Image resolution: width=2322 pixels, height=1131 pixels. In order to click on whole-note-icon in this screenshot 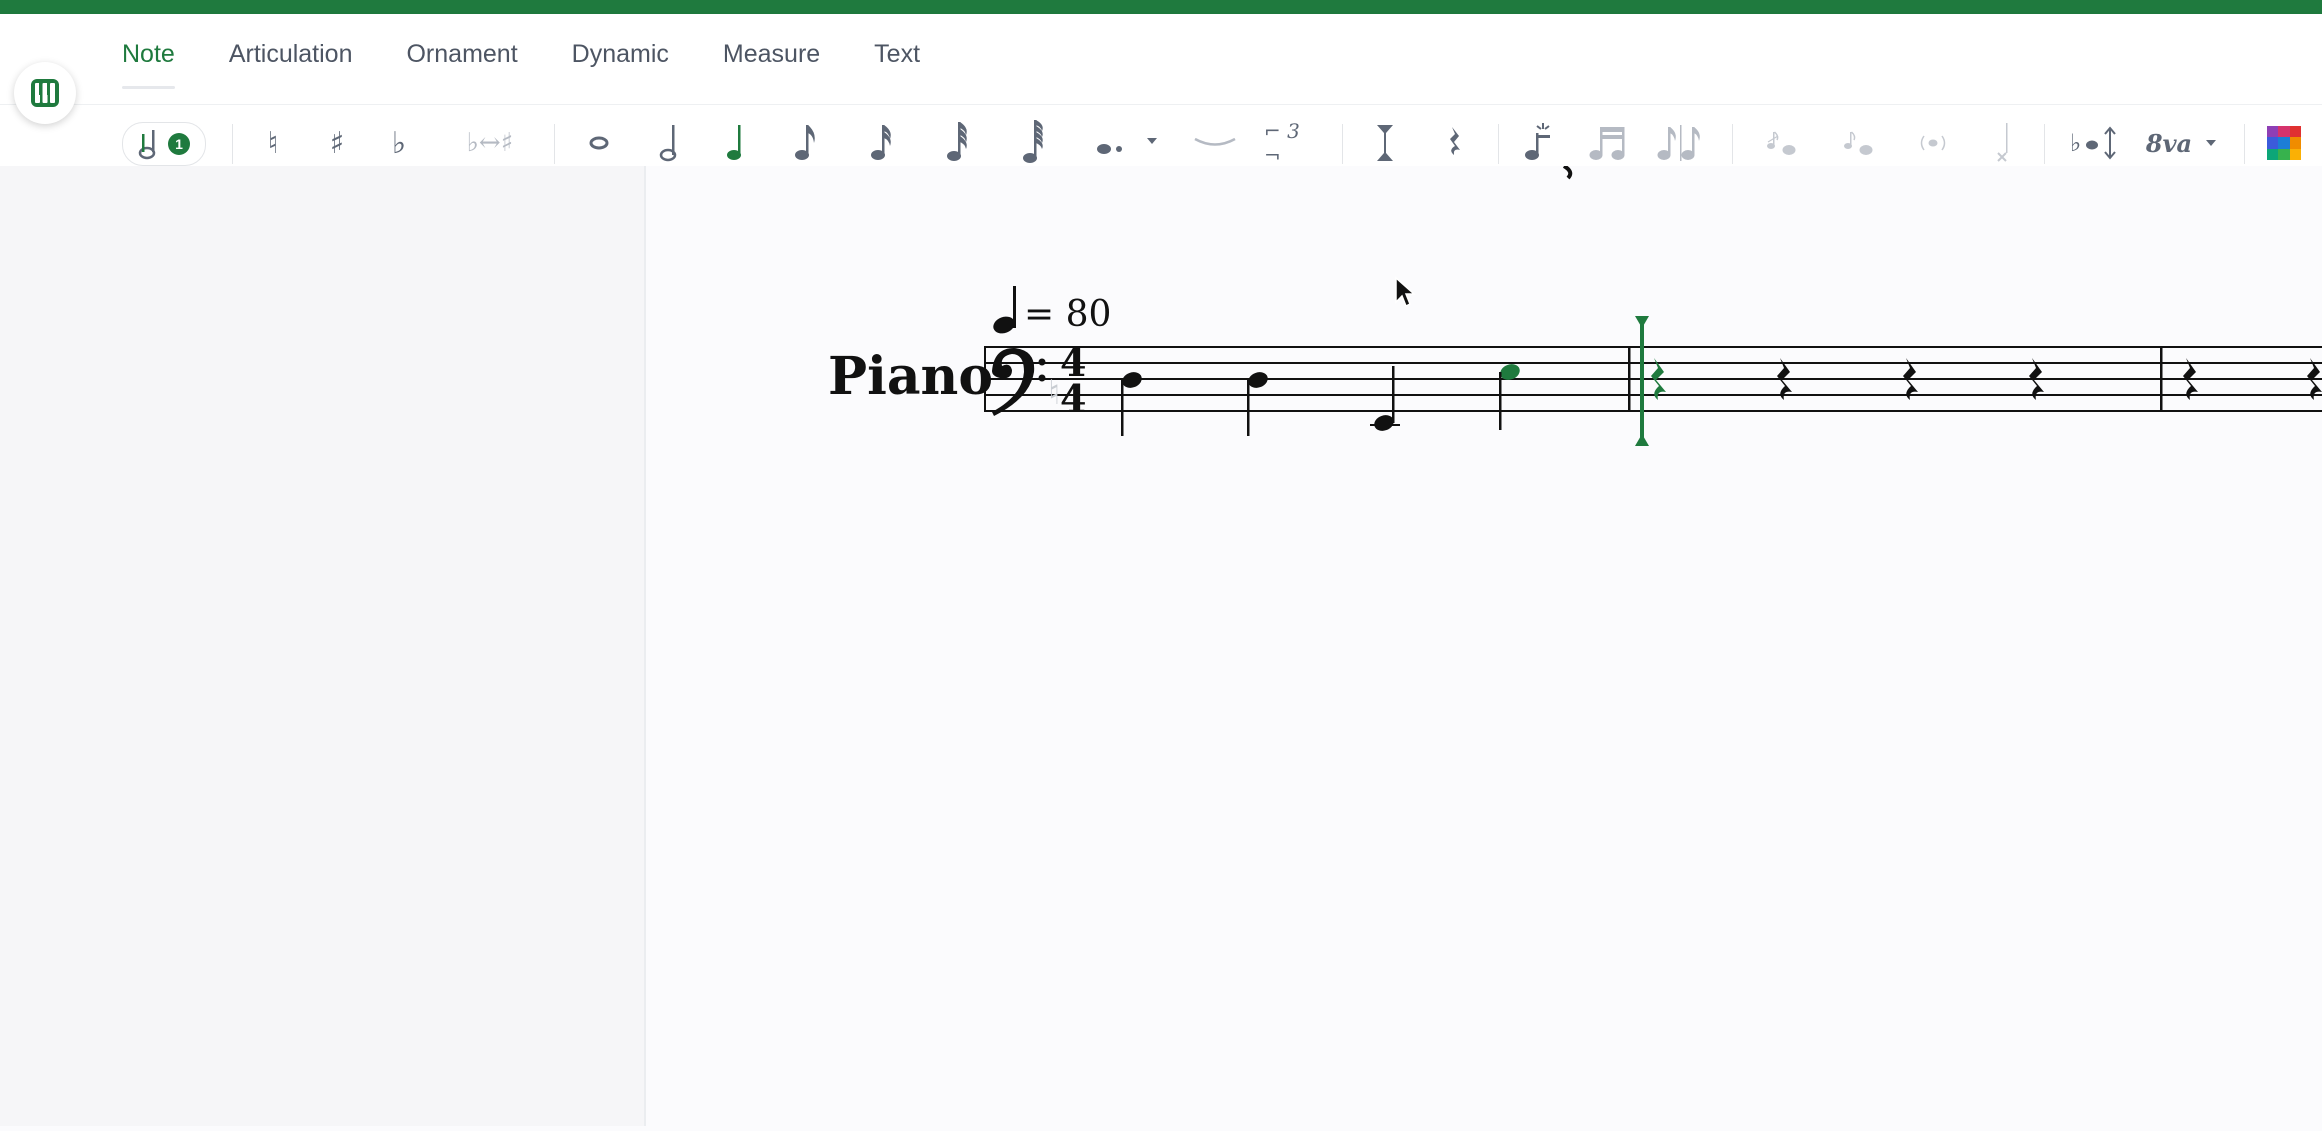, I will do `click(599, 143)`.